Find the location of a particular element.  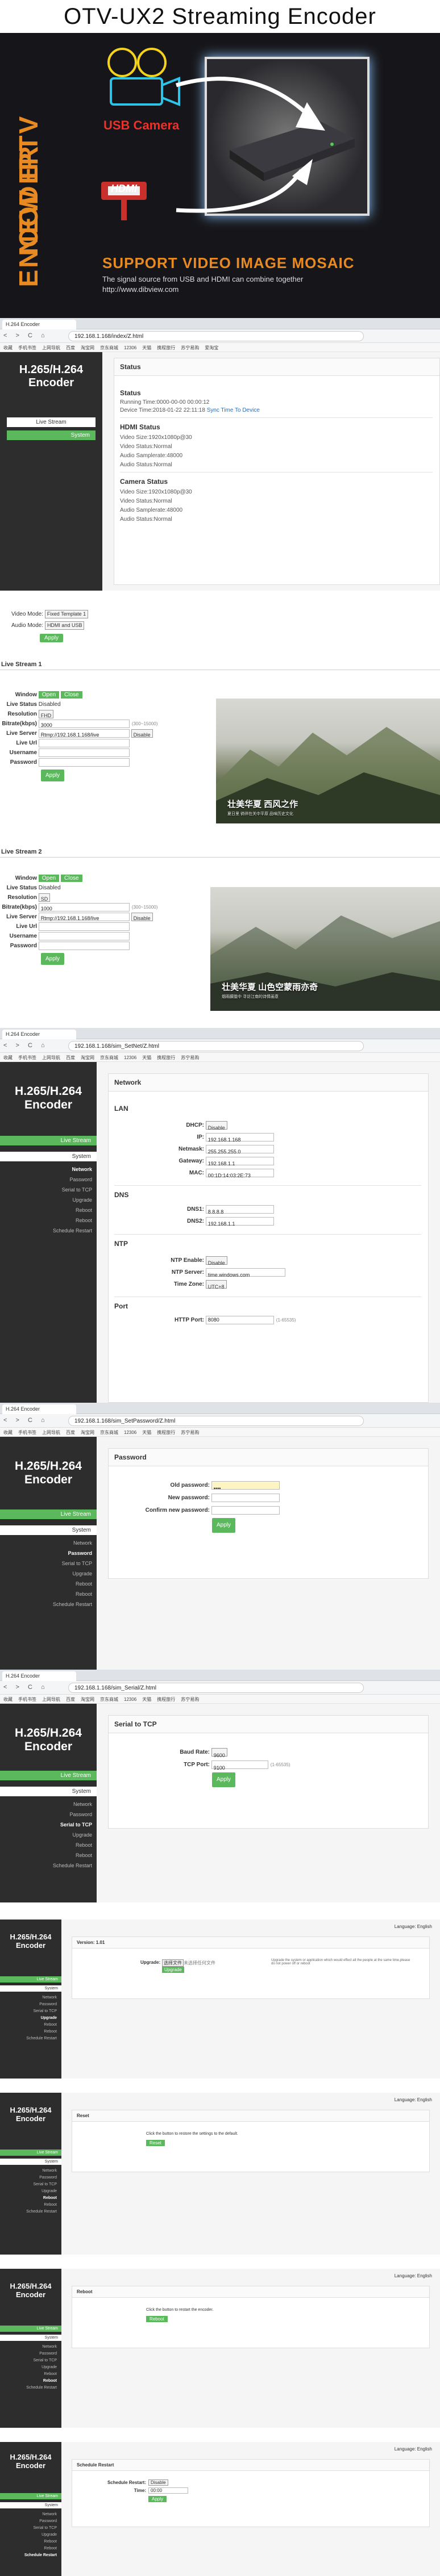

close-button: Close is located at coordinates (71, 695).